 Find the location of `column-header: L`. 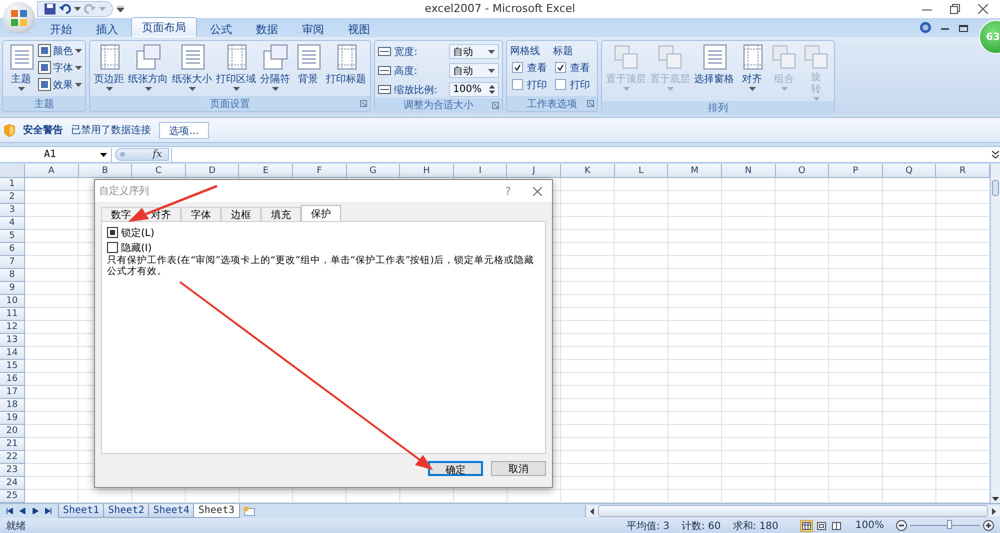

column-header: L is located at coordinates (641, 171).